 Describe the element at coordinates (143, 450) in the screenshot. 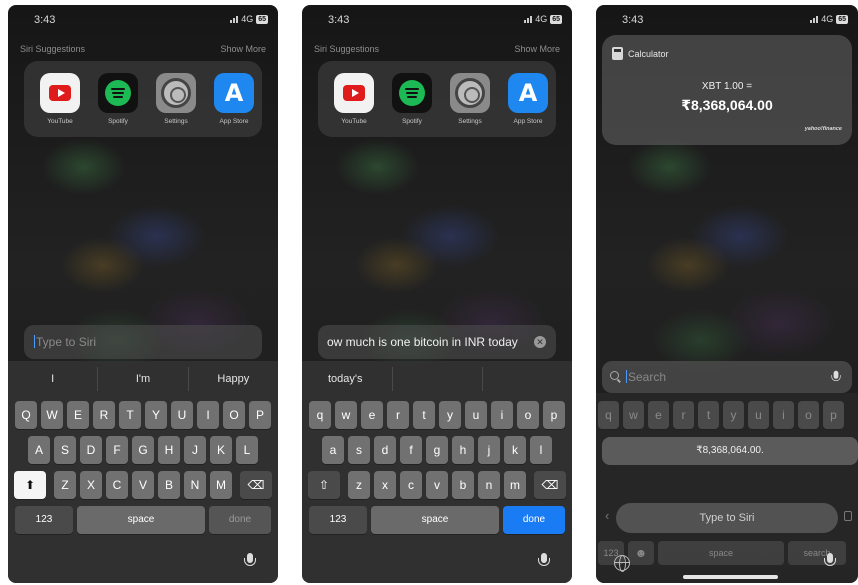

I see `key: G` at that location.